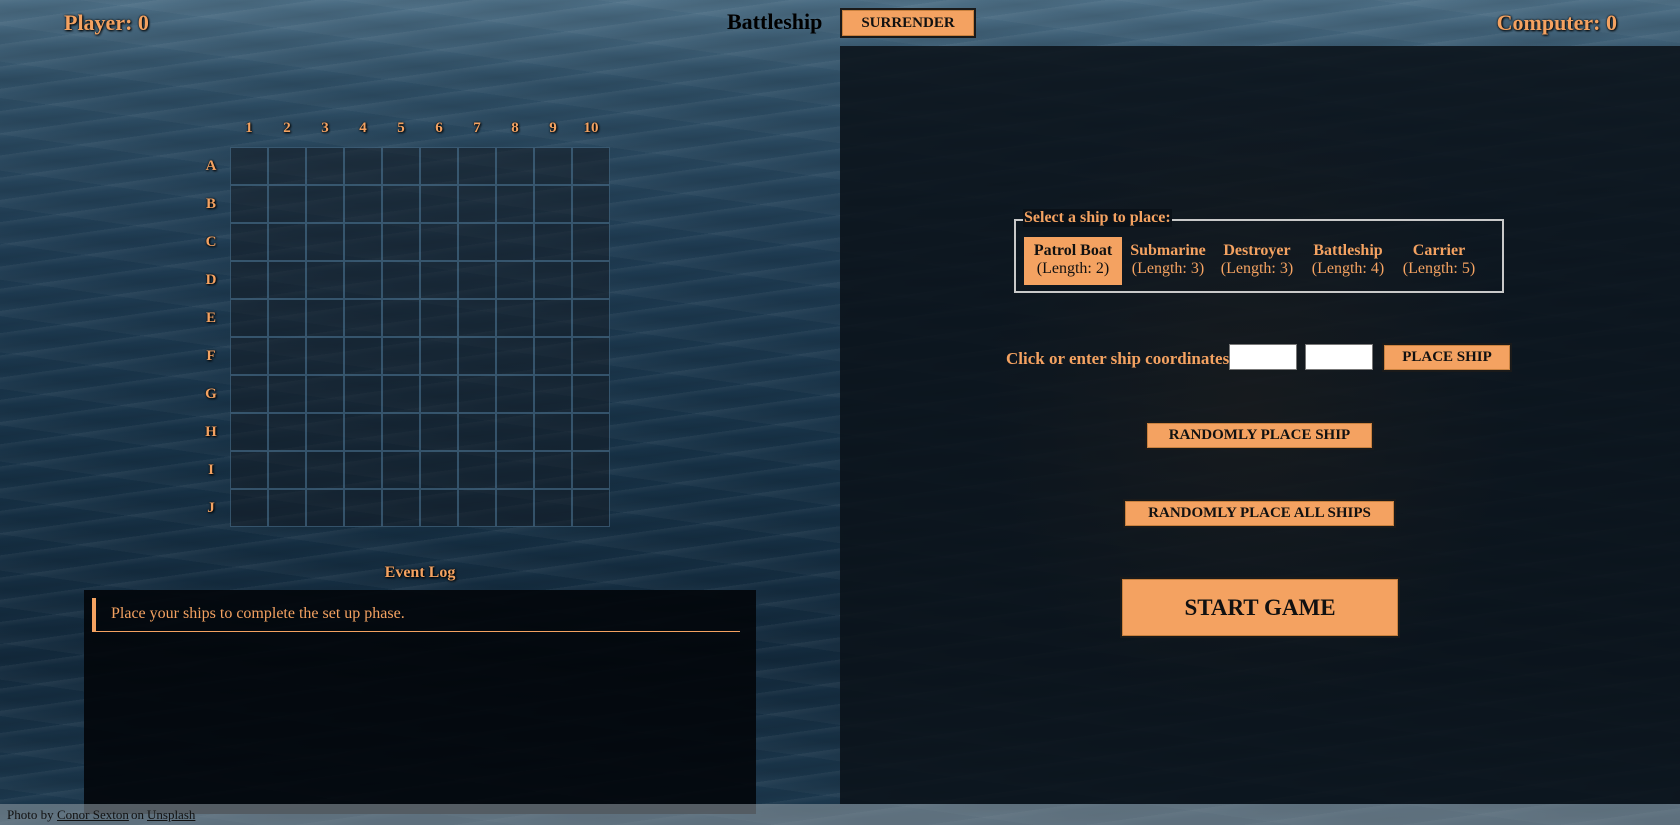 The height and width of the screenshot is (825, 1680). Describe the element at coordinates (1339, 357) in the screenshot. I see `coordinate-y-input` at that location.